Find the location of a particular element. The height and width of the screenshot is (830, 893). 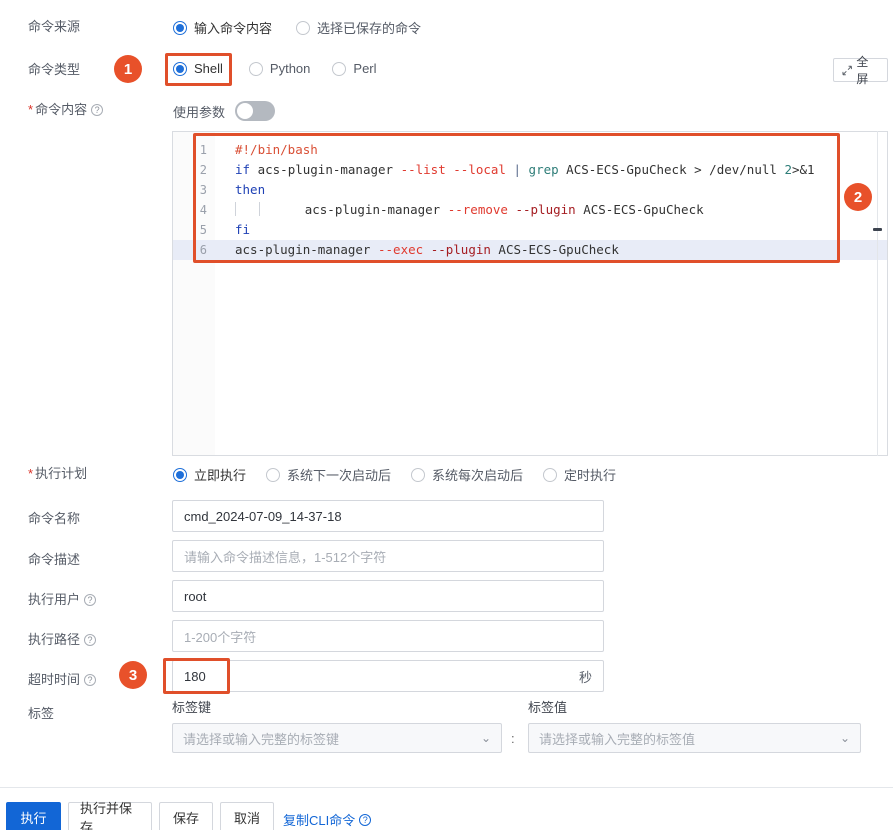

editor-line-number: 6 is located at coordinates (203, 250).